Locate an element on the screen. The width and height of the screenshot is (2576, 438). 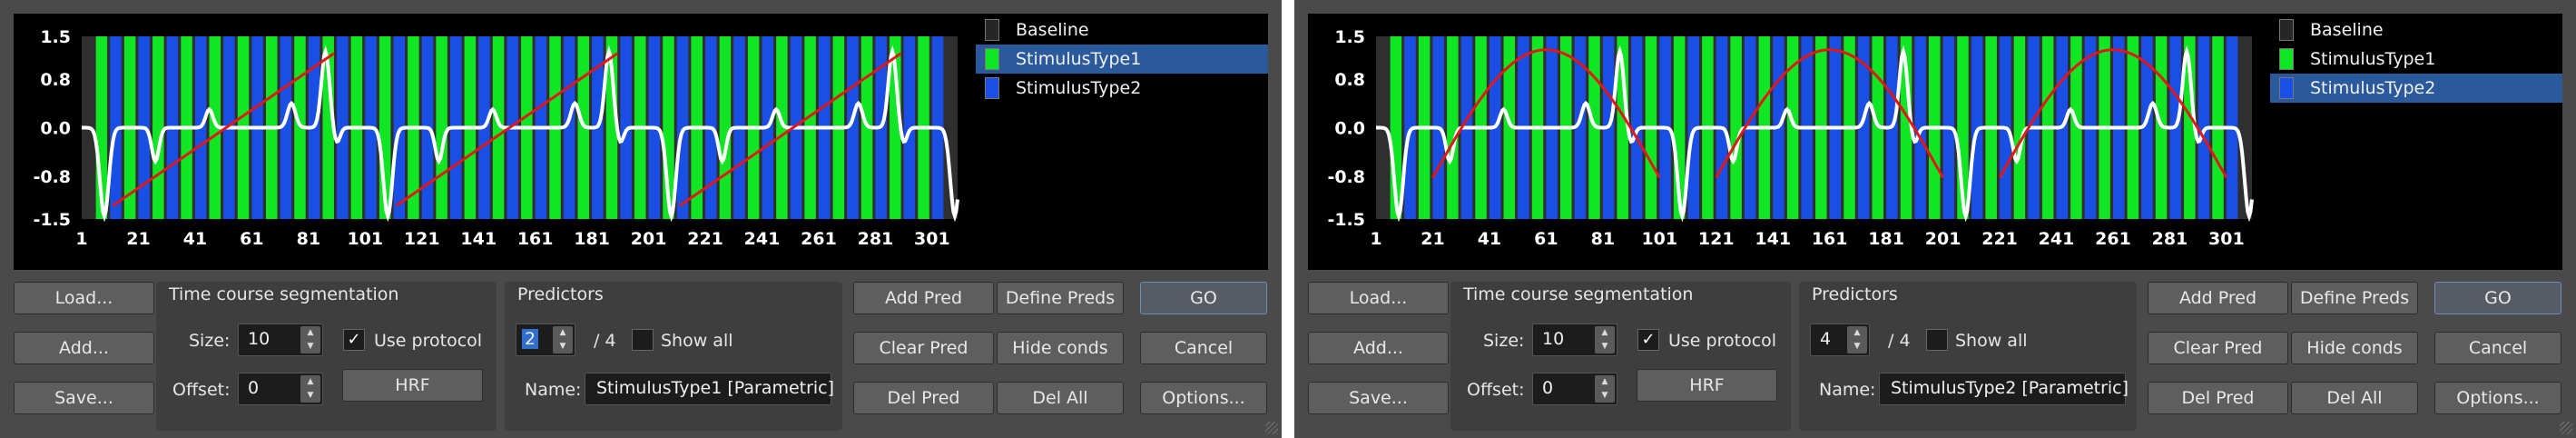
y-tick-label: -1.5 is located at coordinates (1346, 220).